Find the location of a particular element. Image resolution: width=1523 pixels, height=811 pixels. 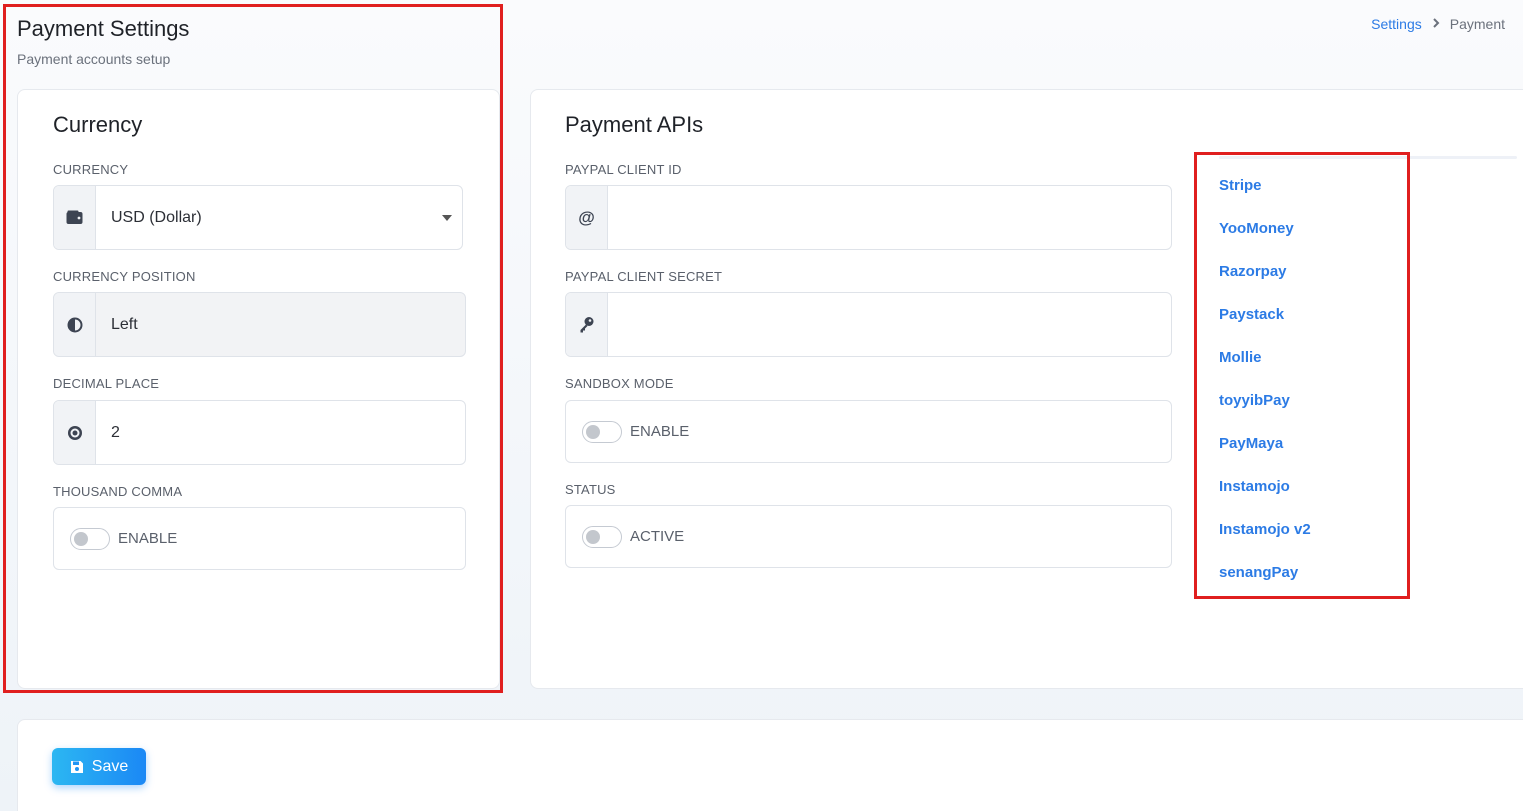

thousand-comma-switch is located at coordinates (90, 538).